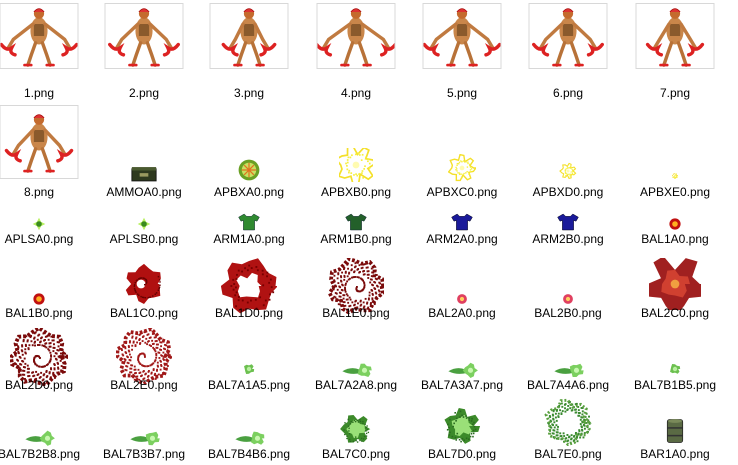 Image resolution: width=738 pixels, height=465 pixels. What do you see at coordinates (675, 431) in the screenshot?
I see `barrel-icon` at bounding box center [675, 431].